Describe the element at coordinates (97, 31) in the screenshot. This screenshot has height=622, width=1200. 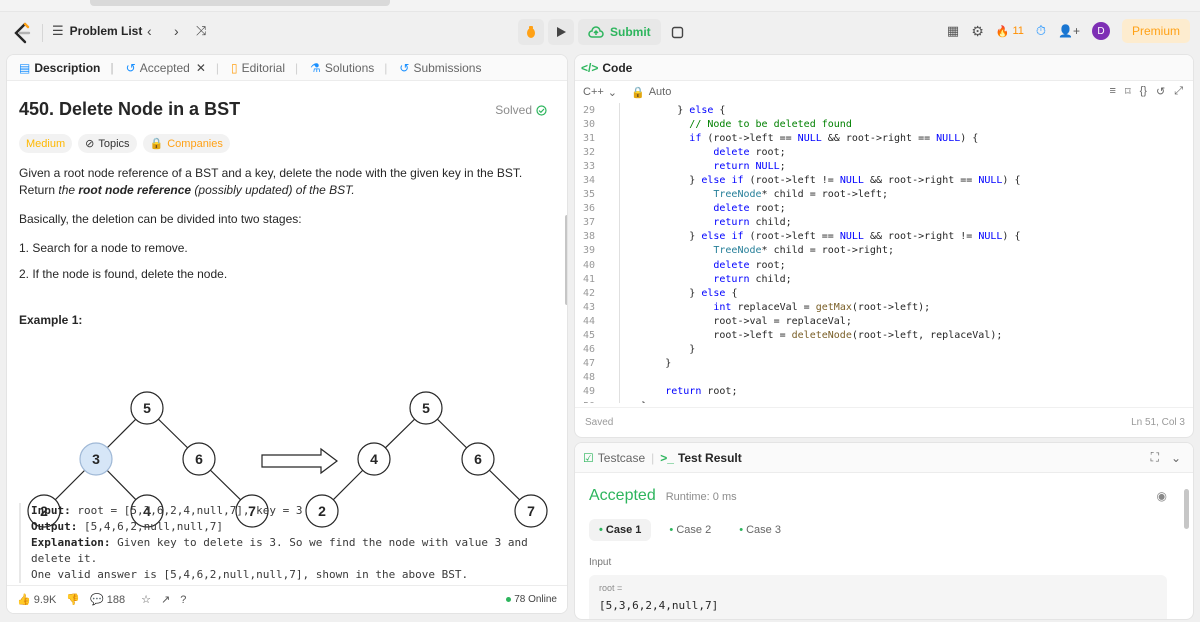
I see `problem-list-button: ☰ Problem List` at that location.